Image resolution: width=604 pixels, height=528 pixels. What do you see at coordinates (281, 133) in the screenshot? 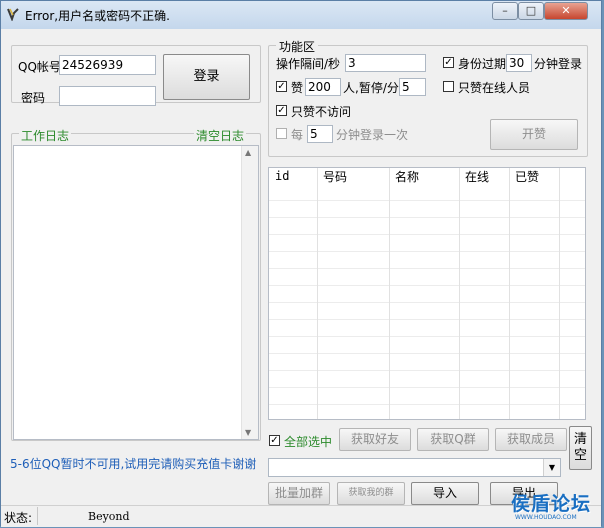
I see `every-checkbox` at bounding box center [281, 133].